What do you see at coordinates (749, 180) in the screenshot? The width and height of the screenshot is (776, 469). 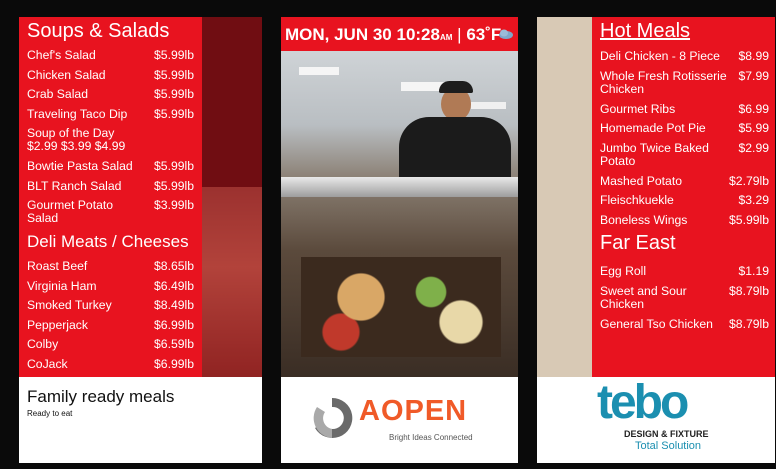 I see `menu-item-price: $2.79lb` at bounding box center [749, 180].